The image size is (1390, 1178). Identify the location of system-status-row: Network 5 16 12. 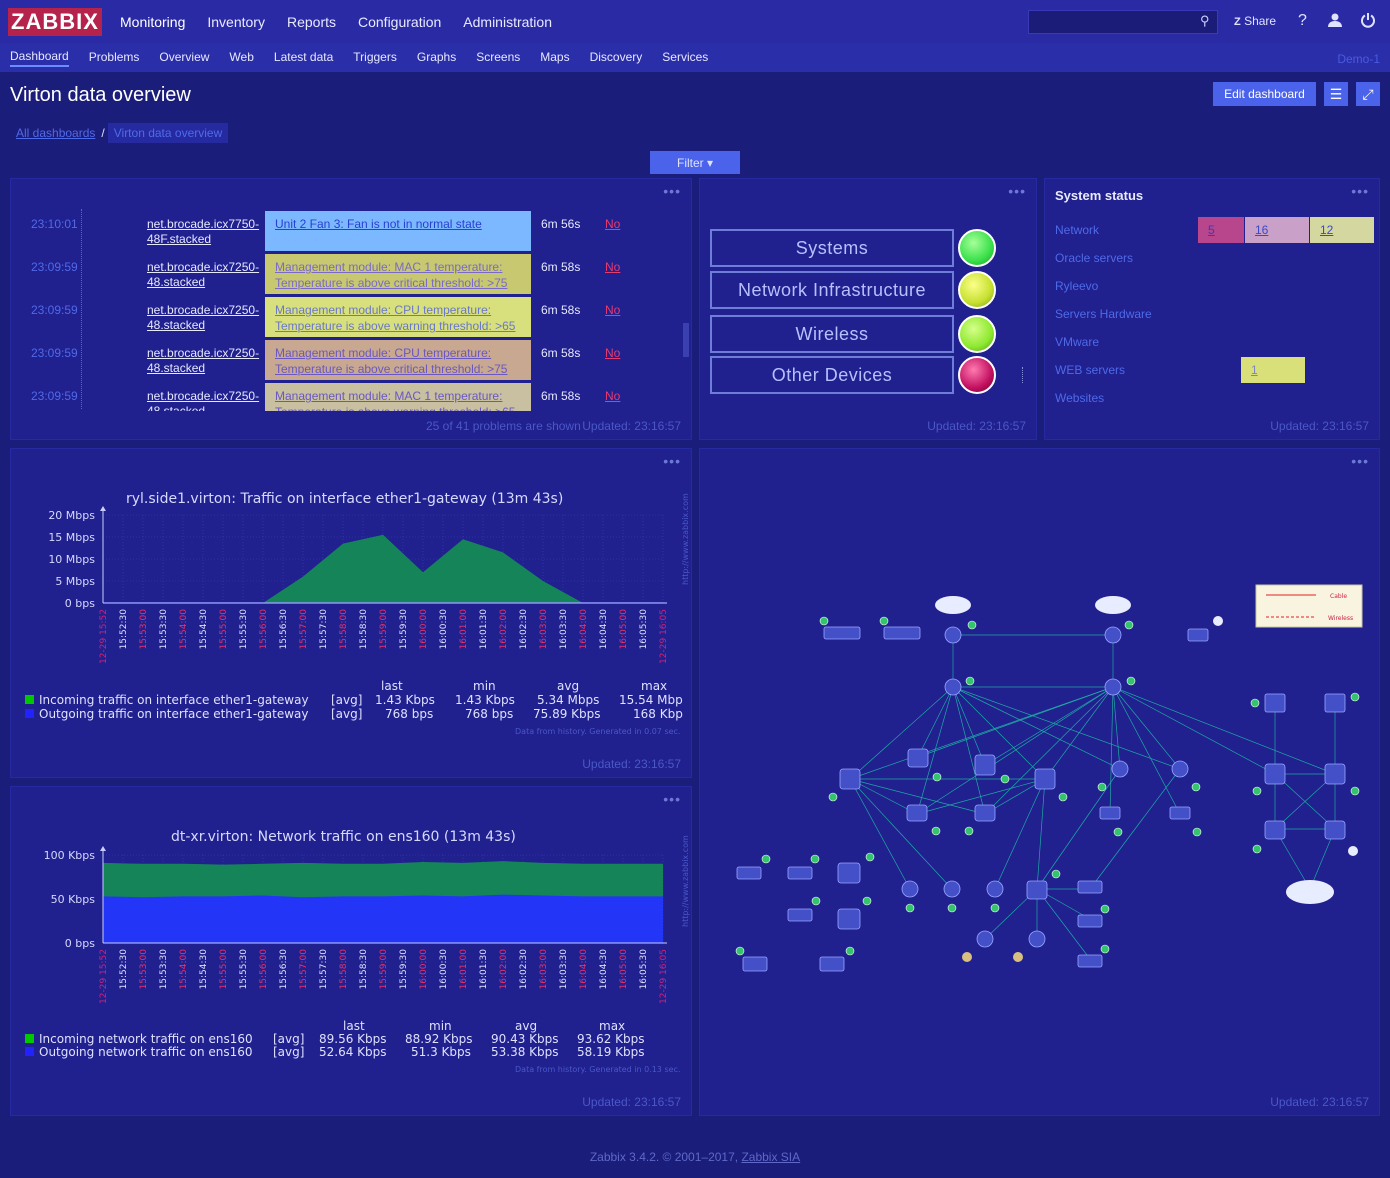
(1214, 230).